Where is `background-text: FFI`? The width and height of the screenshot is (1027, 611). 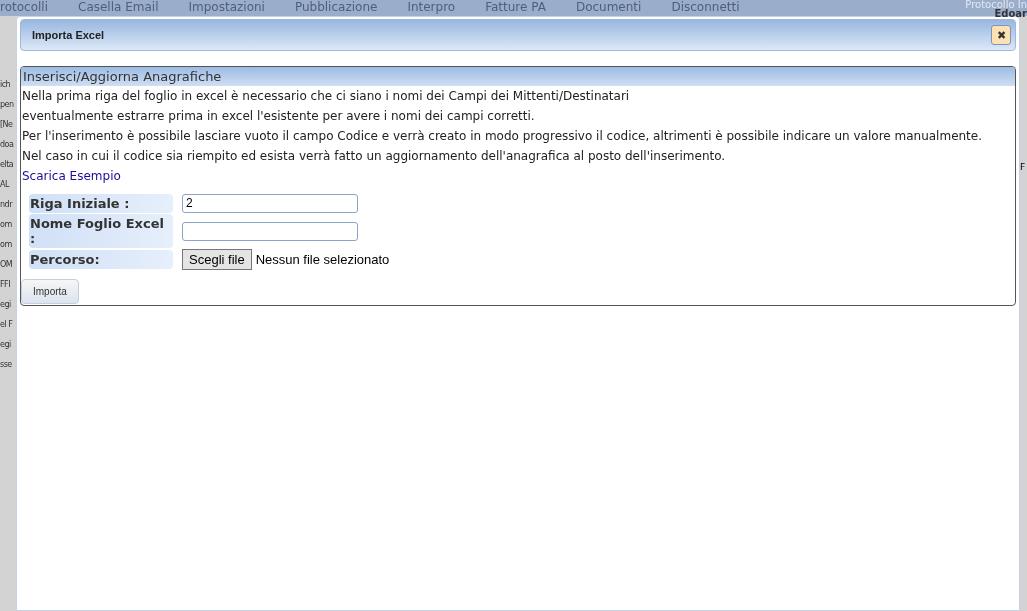
background-text: FFI is located at coordinates (6, 284).